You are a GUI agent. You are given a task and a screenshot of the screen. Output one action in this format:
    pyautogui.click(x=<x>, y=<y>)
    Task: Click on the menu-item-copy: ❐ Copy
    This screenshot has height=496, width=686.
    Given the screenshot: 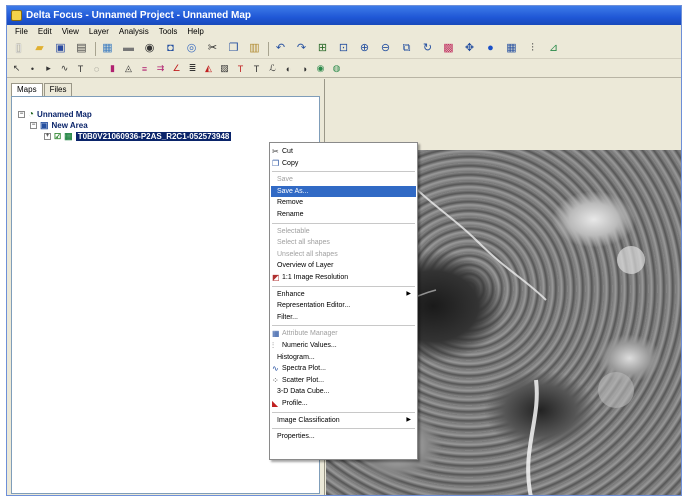 What is the action you would take?
    pyautogui.click(x=343, y=163)
    